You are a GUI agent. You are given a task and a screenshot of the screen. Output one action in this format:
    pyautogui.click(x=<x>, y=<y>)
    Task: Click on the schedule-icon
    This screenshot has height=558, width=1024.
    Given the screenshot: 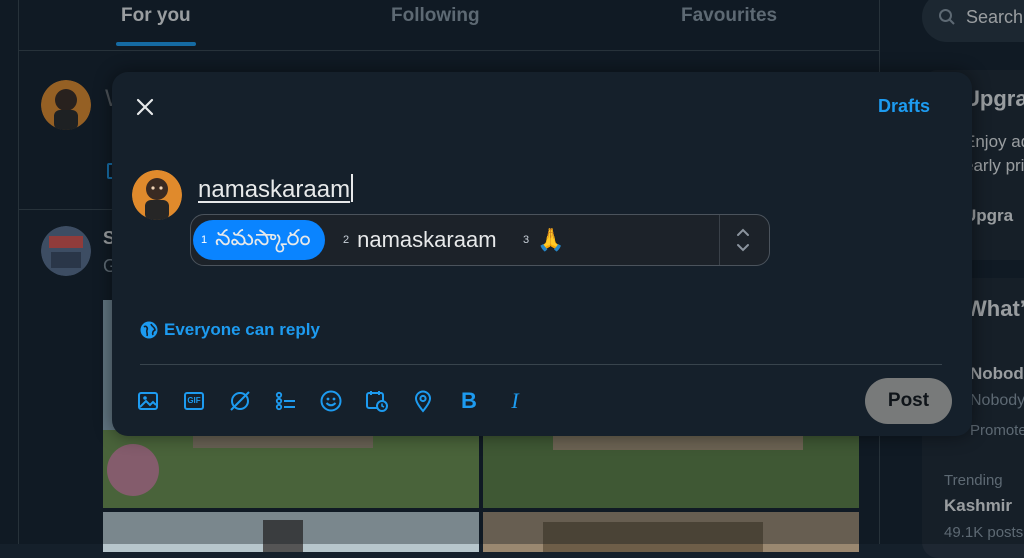 What is the action you would take?
    pyautogui.click(x=377, y=401)
    